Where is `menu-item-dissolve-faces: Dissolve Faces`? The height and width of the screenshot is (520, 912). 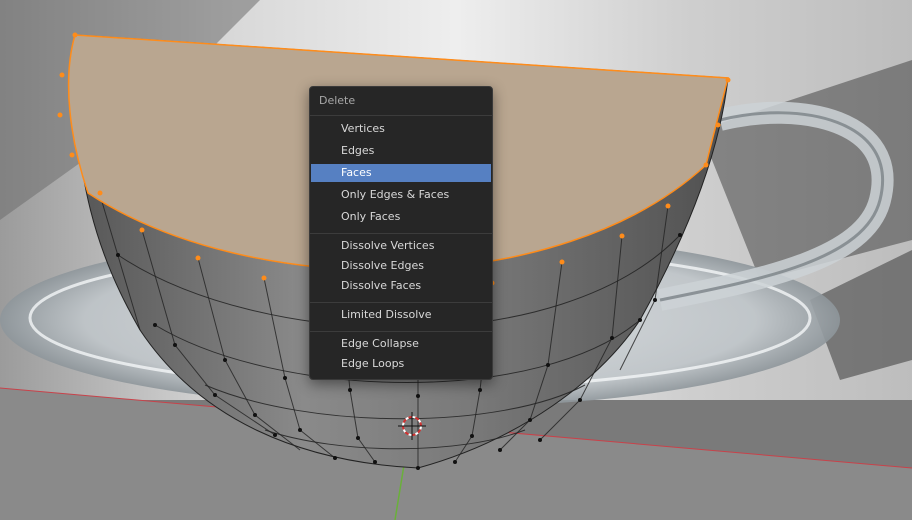 menu-item-dissolve-faces: Dissolve Faces is located at coordinates (401, 286).